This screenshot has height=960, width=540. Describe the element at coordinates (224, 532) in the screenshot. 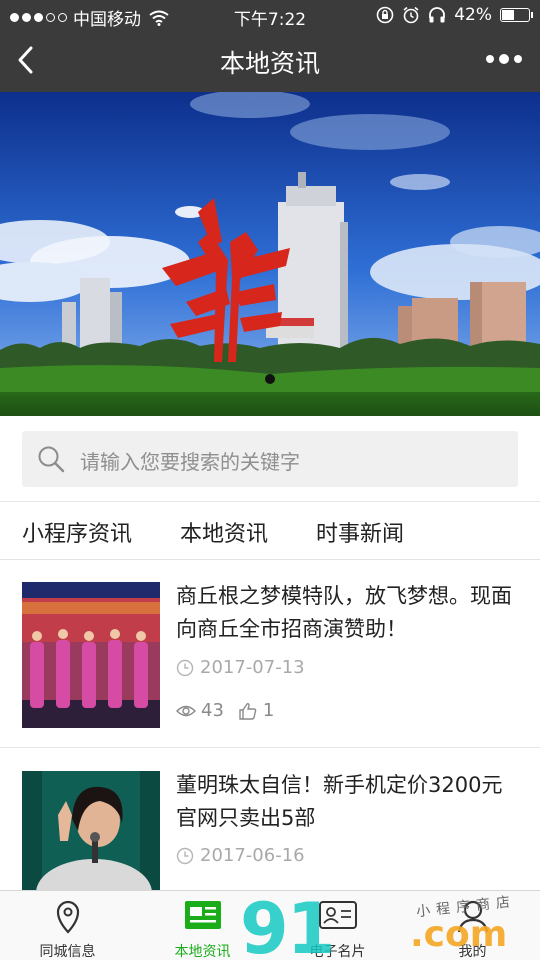

I see `tab-local-news: 本地资讯` at that location.